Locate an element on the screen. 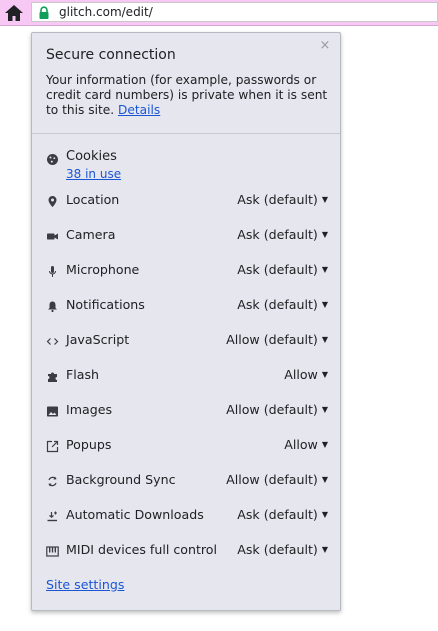 This screenshot has width=438, height=631. lock-icon is located at coordinates (44, 12).